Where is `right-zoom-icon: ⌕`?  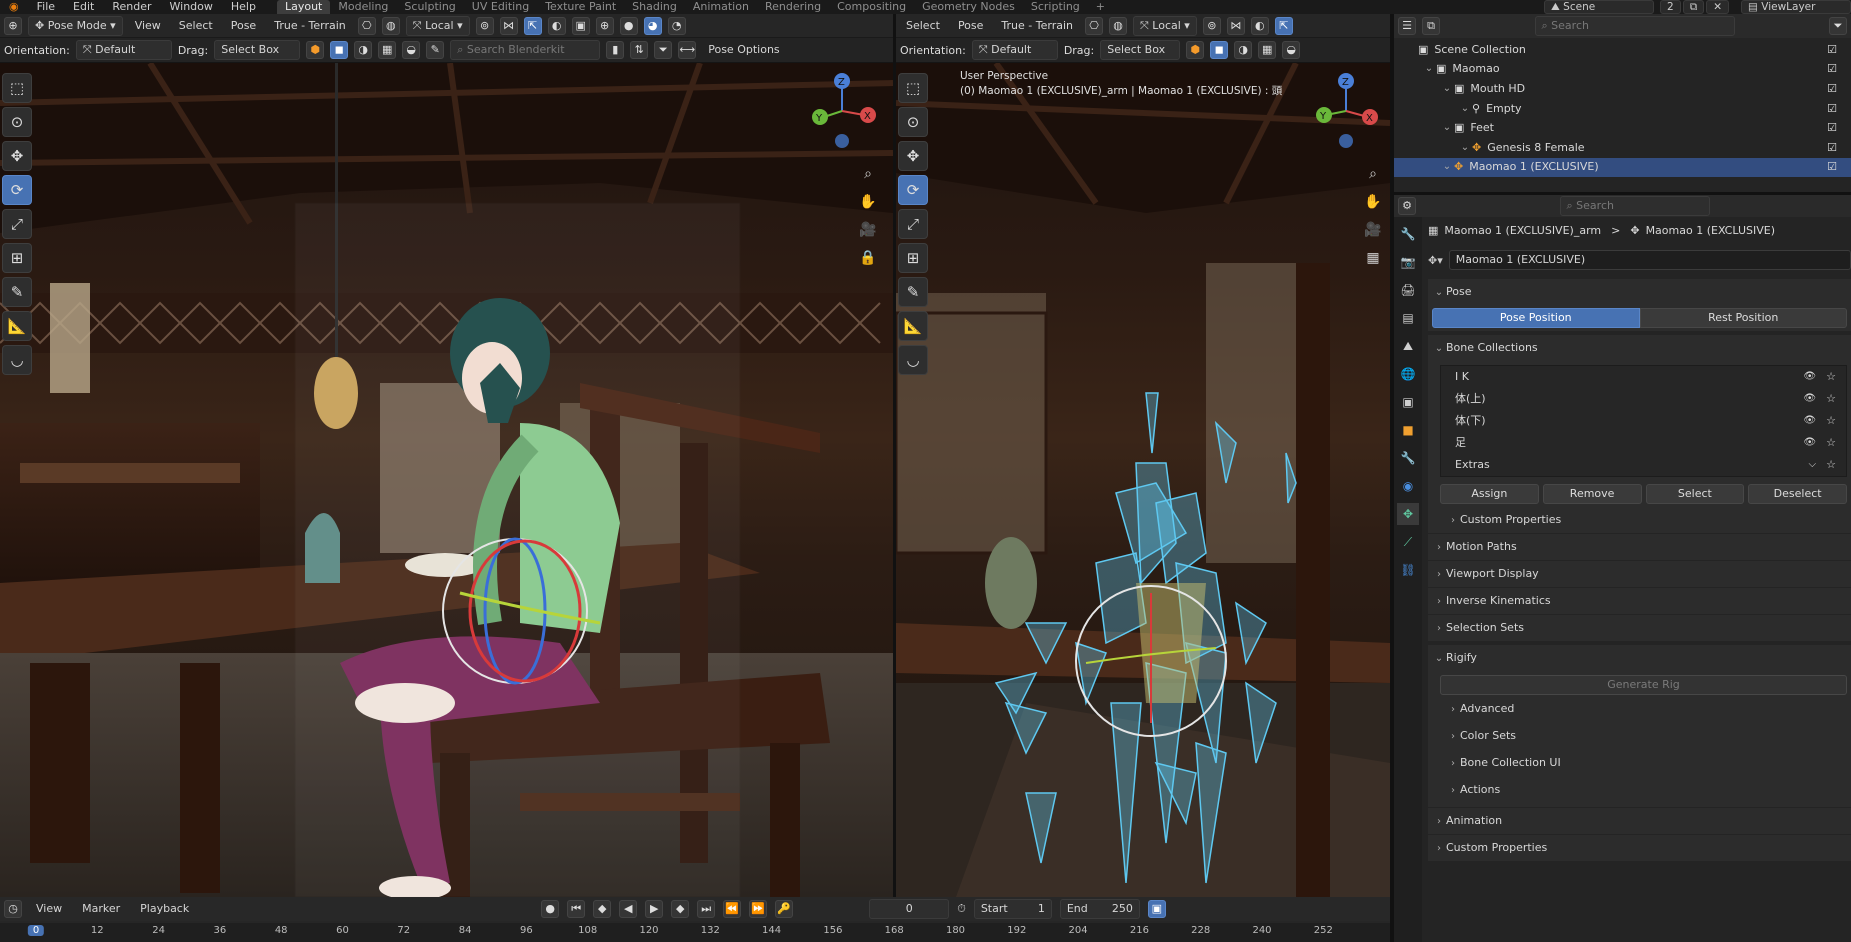 right-zoom-icon: ⌕ is located at coordinates (1373, 174).